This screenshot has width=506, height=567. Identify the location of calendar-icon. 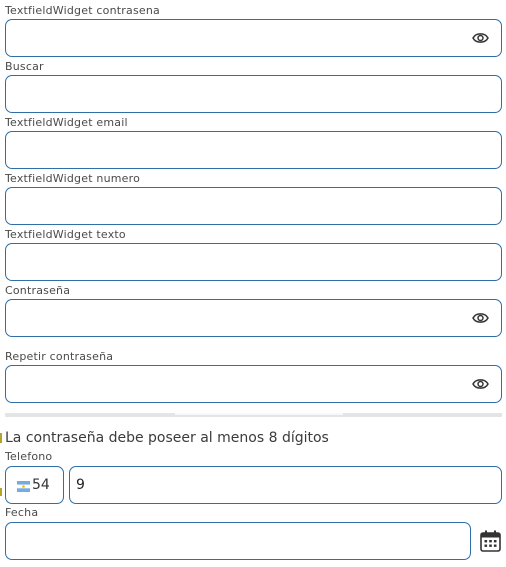
(490, 541).